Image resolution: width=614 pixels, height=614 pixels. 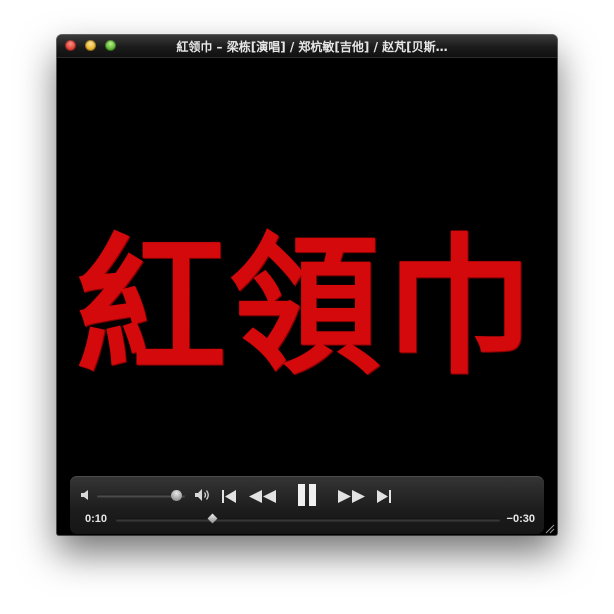 What do you see at coordinates (177, 495) in the screenshot?
I see `volume-slider-knob` at bounding box center [177, 495].